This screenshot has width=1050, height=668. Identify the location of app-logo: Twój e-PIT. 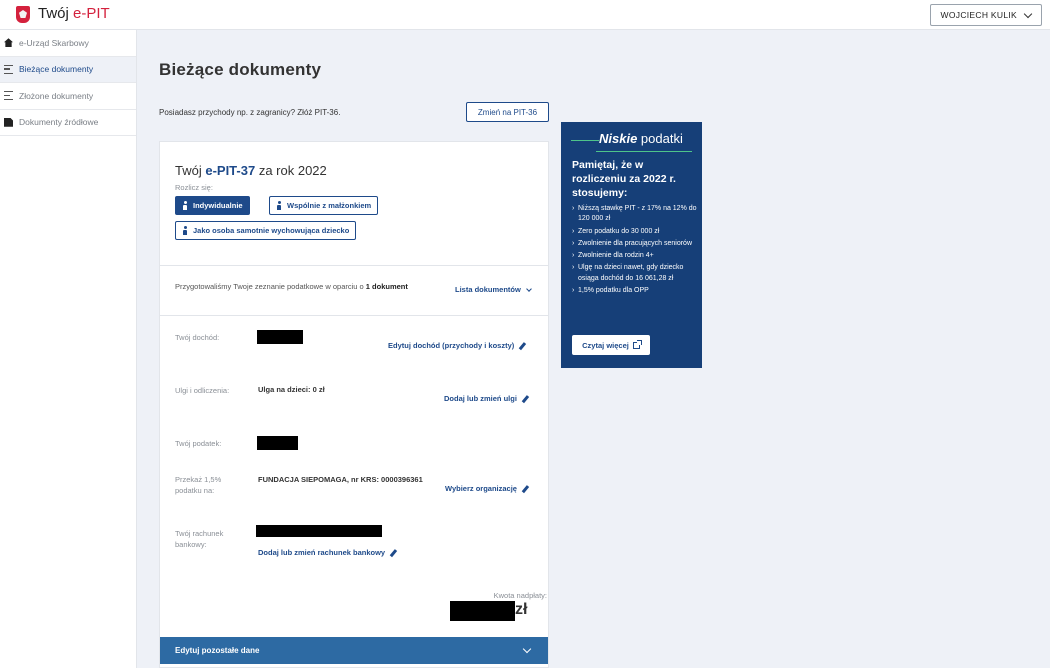
(74, 13).